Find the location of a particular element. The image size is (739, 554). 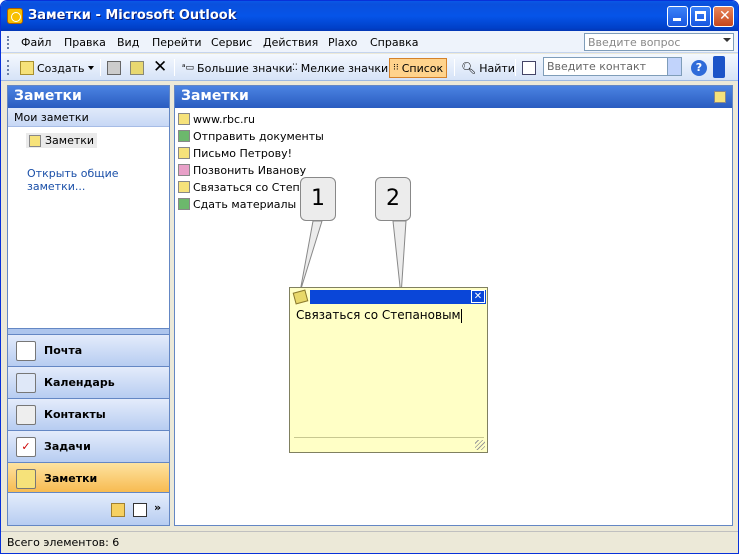

small-icons-label: Мелкие значки is located at coordinates (344, 68).